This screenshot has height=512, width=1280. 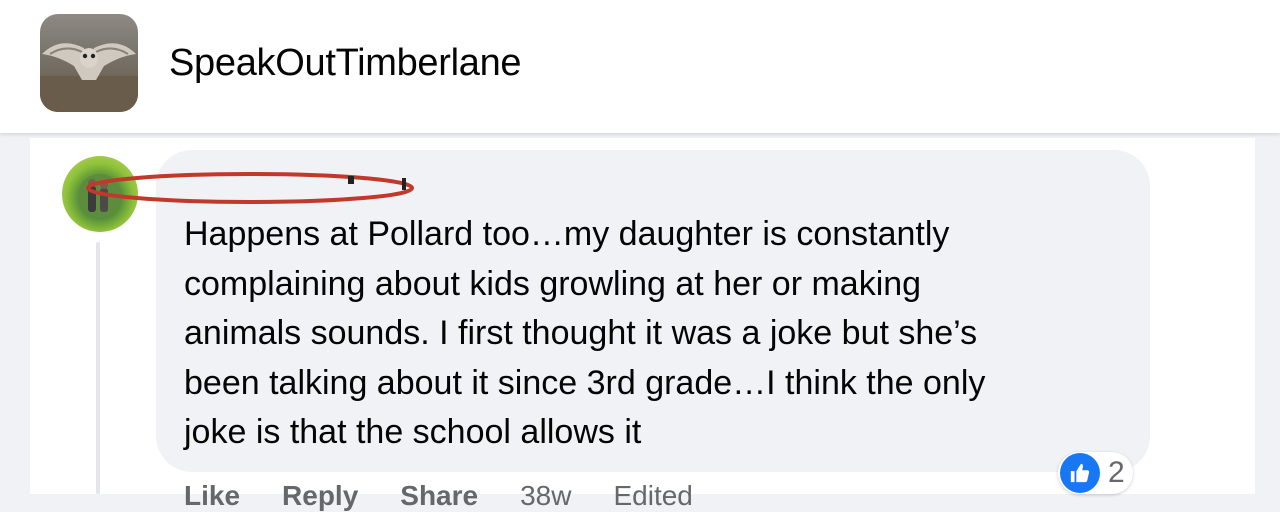 I want to click on owl-photo-icon, so click(x=89, y=77).